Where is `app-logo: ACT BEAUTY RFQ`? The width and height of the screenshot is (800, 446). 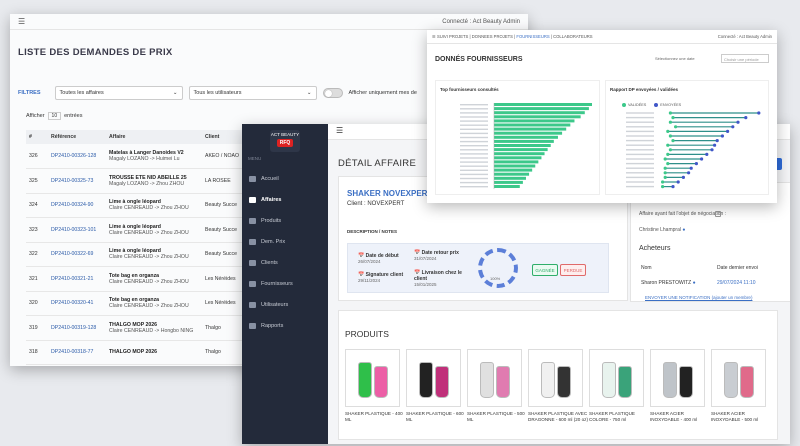 app-logo: ACT BEAUTY RFQ is located at coordinates (285, 141).